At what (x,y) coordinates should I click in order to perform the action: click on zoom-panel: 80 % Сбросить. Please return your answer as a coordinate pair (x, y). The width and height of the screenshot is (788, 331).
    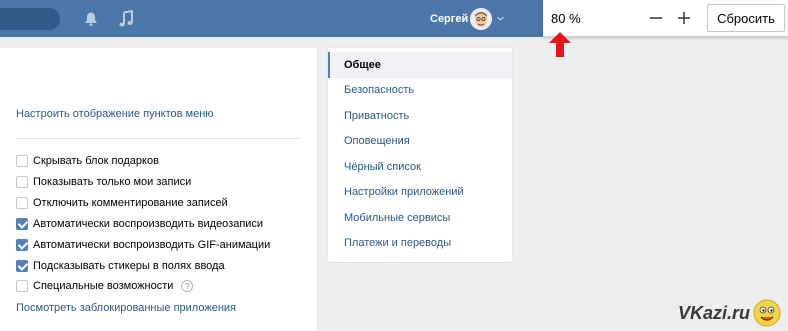
    Looking at the image, I should click on (665, 18).